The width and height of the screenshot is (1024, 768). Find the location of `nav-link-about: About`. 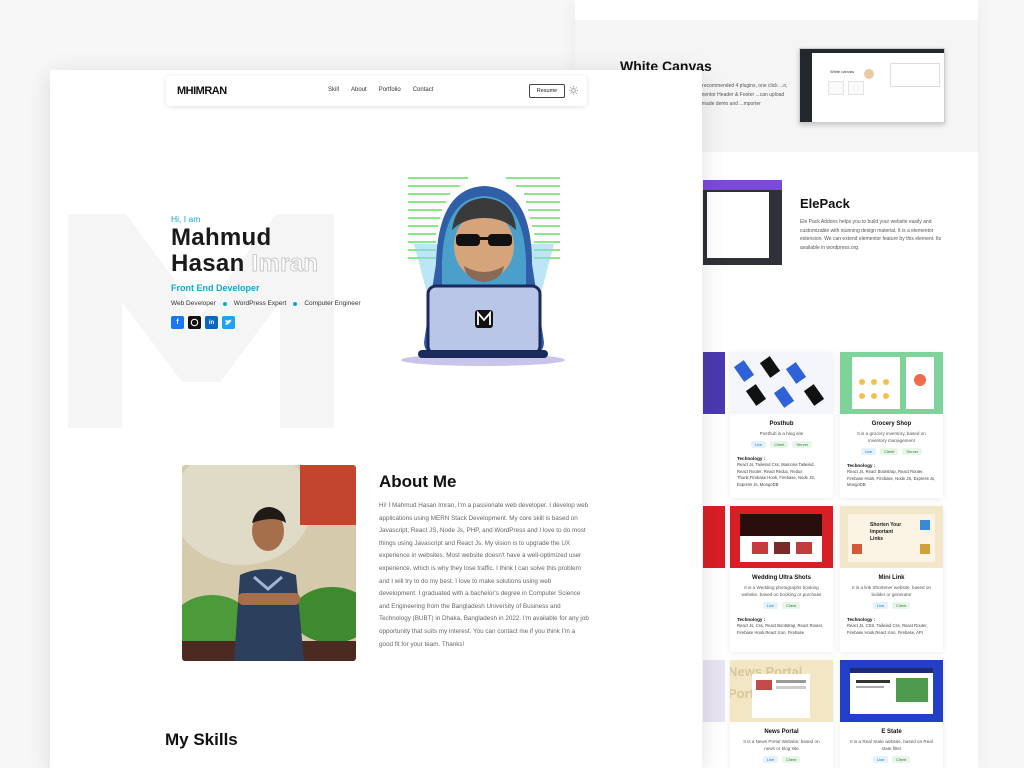

nav-link-about: About is located at coordinates (359, 90).